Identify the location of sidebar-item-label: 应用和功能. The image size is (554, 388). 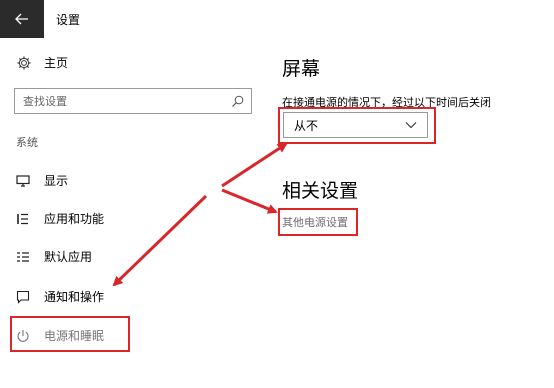
(74, 219).